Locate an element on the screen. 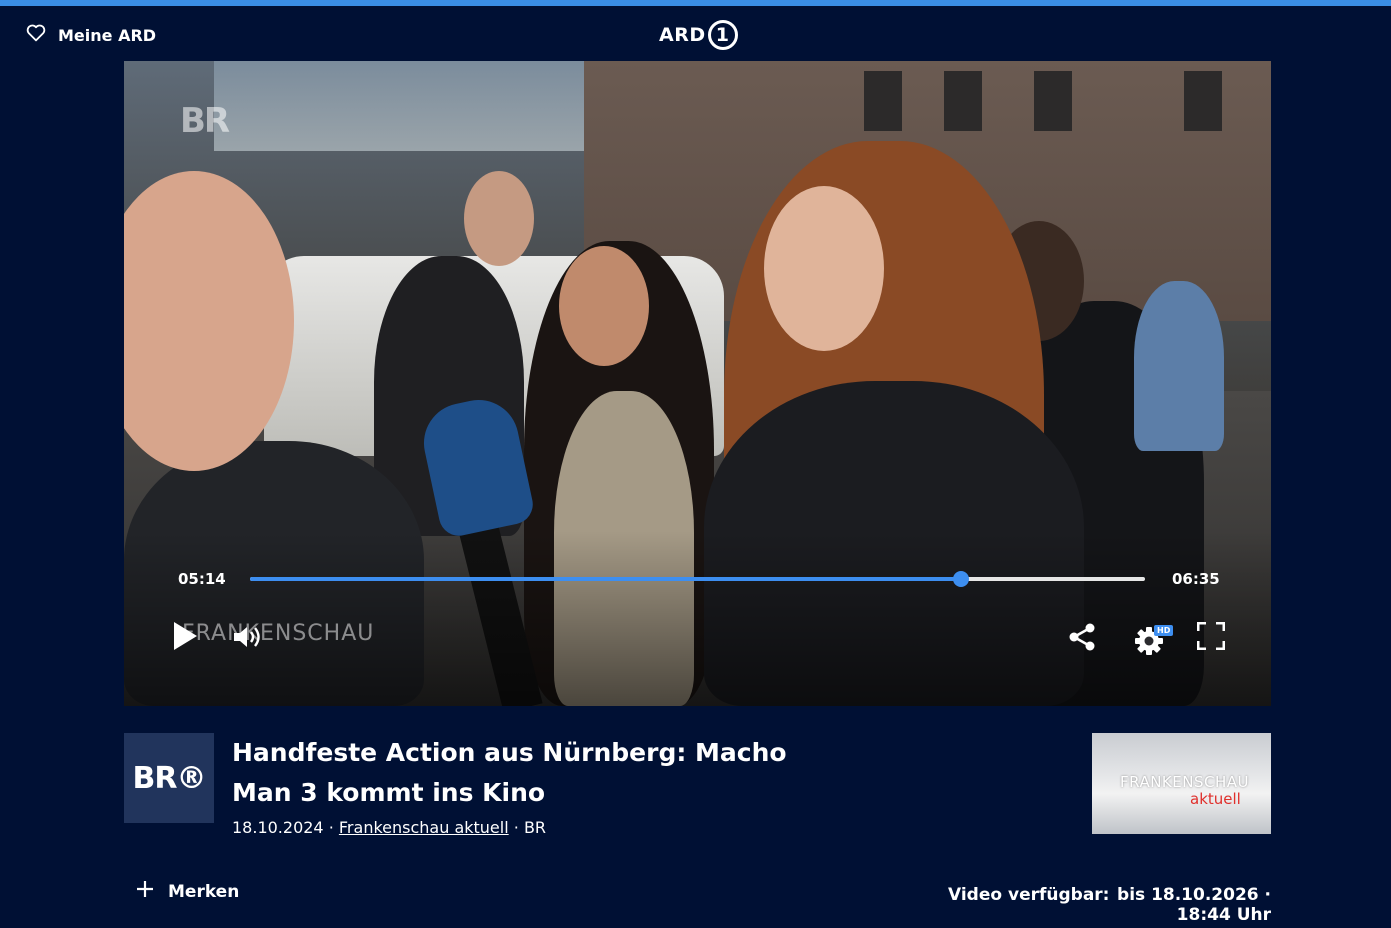 This screenshot has height=928, width=1391. logo-text: ARD is located at coordinates (682, 35).